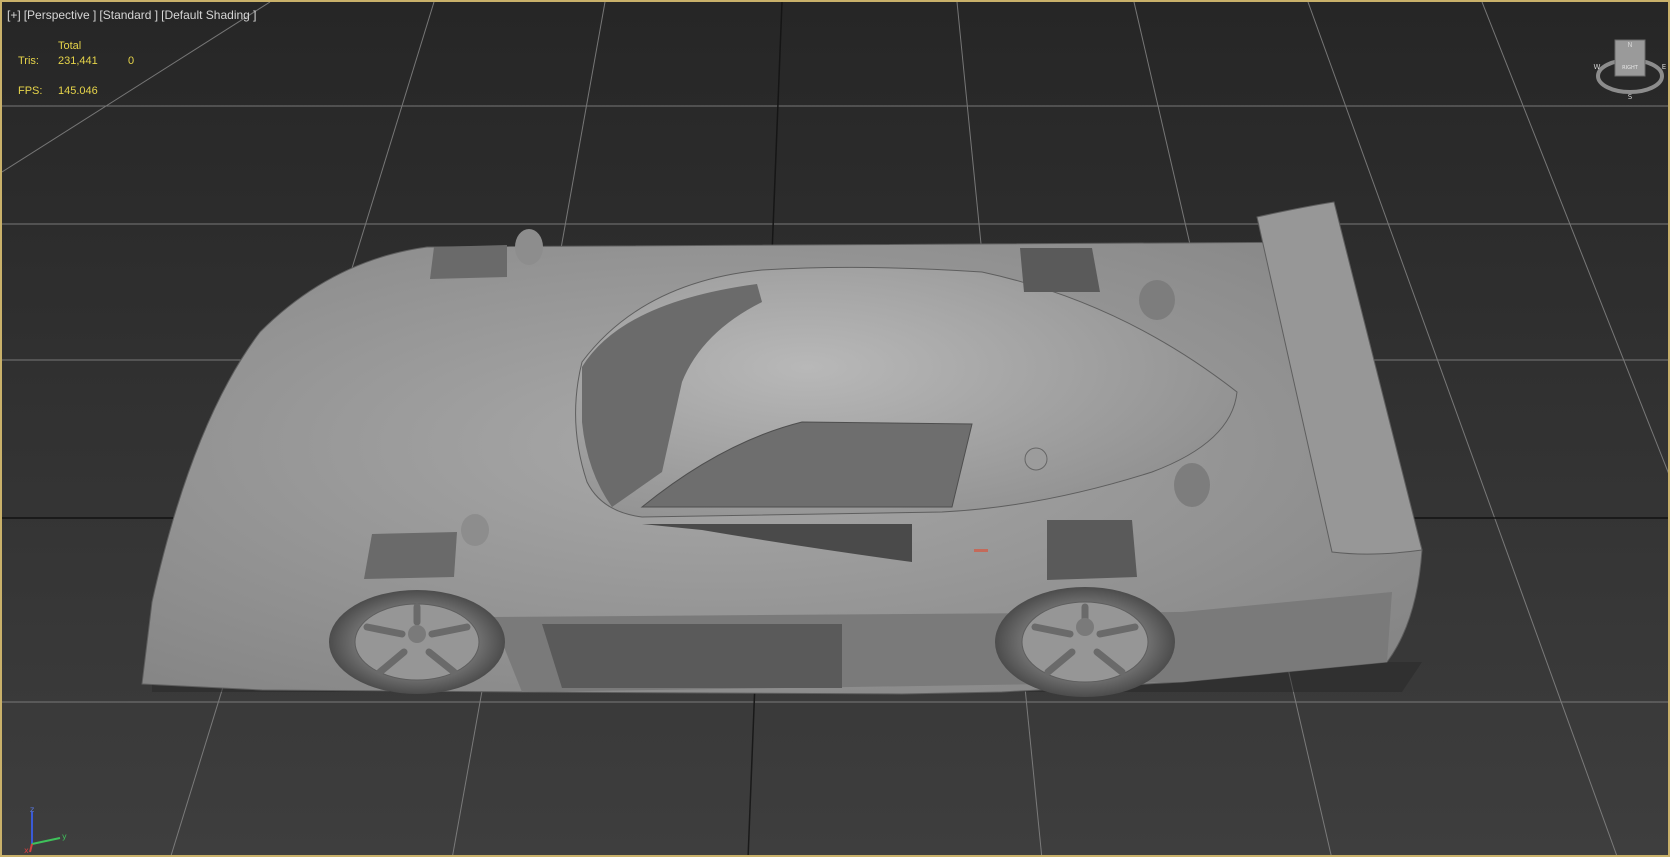 Image resolution: width=1670 pixels, height=857 pixels. I want to click on rear-intake-upper, so click(1060, 270).